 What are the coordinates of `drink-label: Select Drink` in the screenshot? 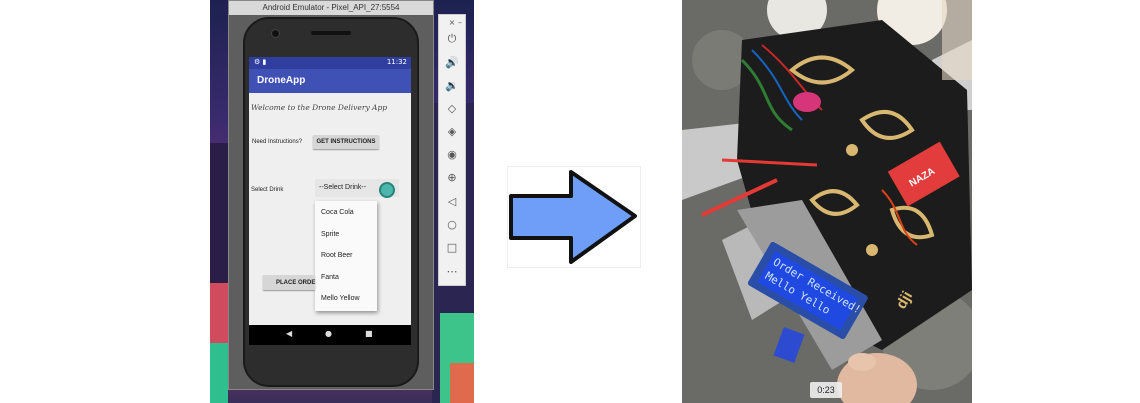 It's located at (267, 190).